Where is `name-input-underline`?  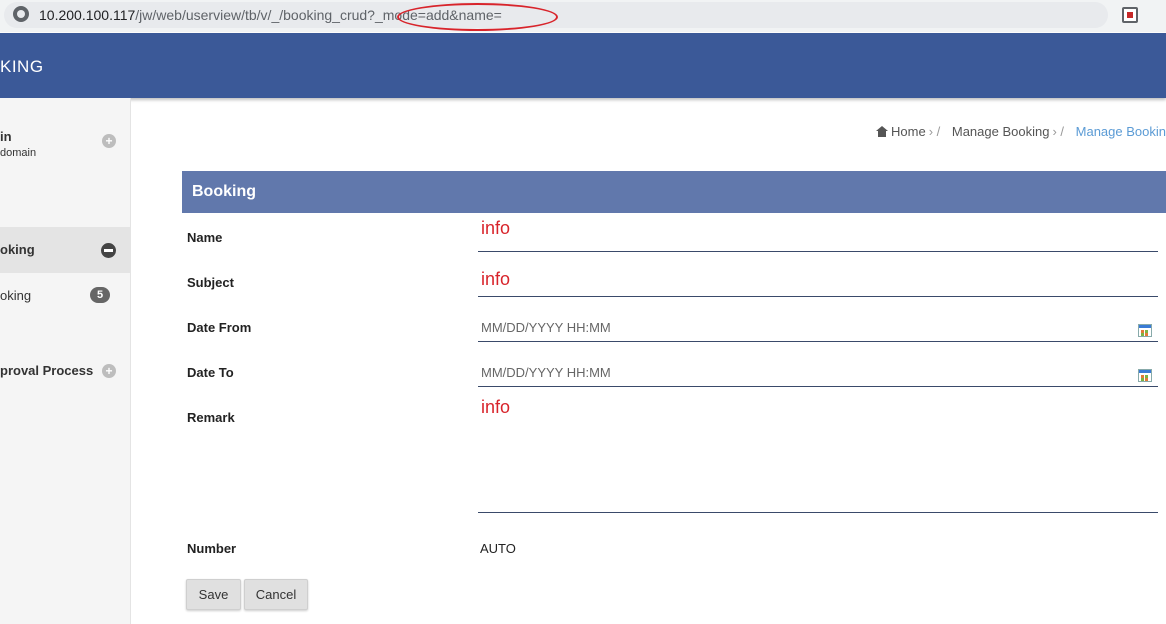
name-input-underline is located at coordinates (818, 251).